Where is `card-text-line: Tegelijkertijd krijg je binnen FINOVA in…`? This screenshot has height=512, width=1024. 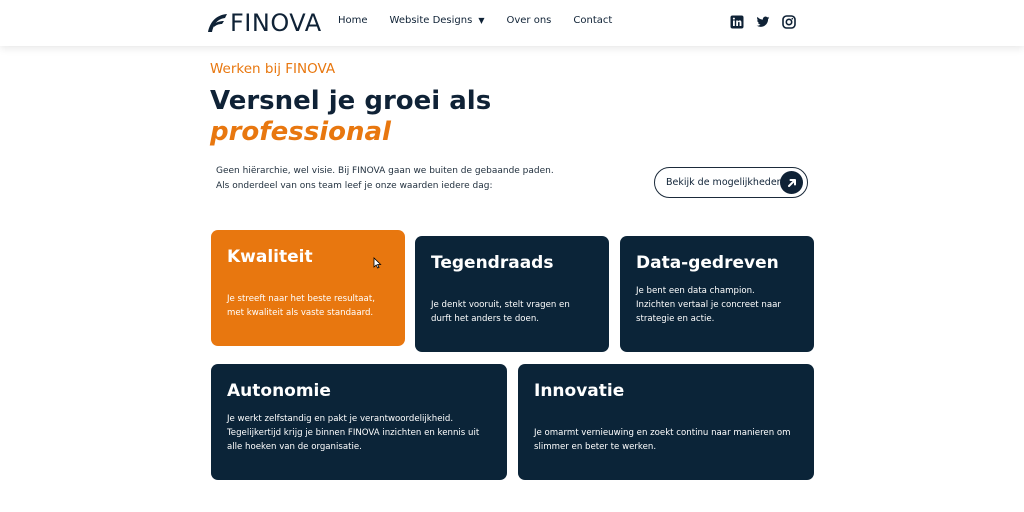
card-text-line: Tegelijkertijd krijg je binnen FINOVA in… is located at coordinates (353, 433).